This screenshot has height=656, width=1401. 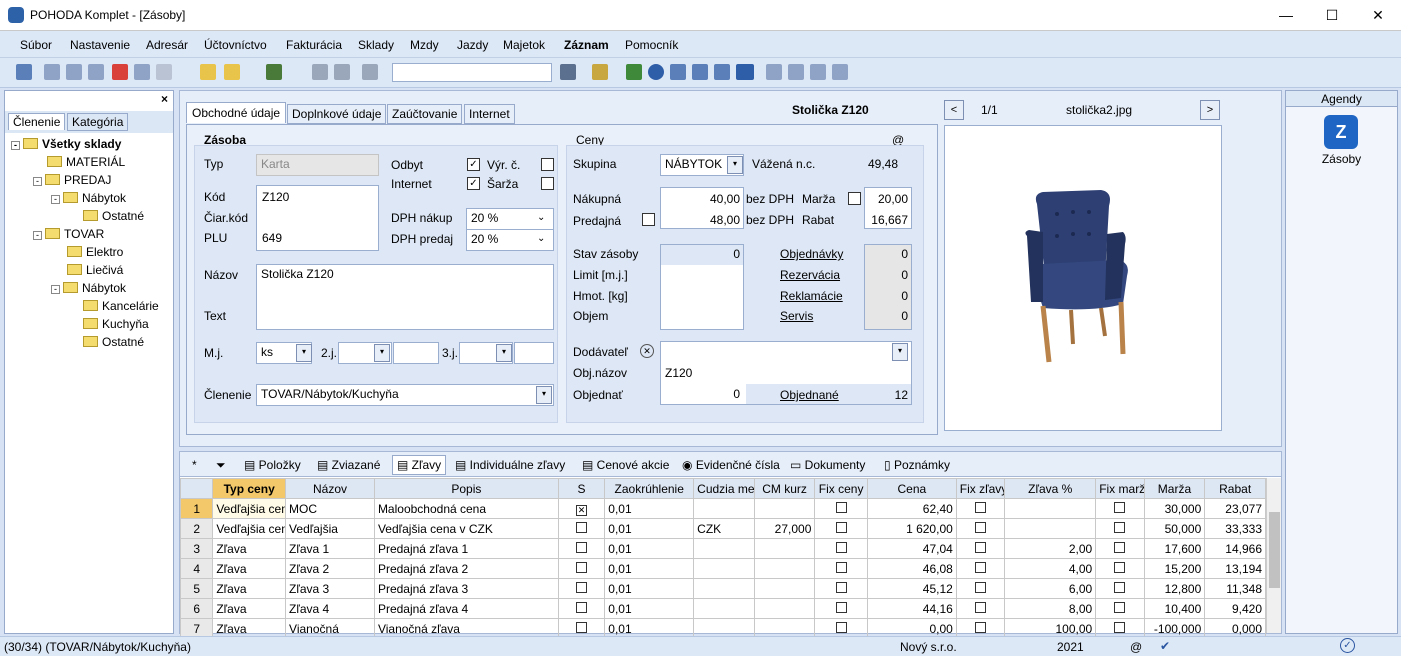 I want to click on checkbox-icon: ✕, so click(x=582, y=510).